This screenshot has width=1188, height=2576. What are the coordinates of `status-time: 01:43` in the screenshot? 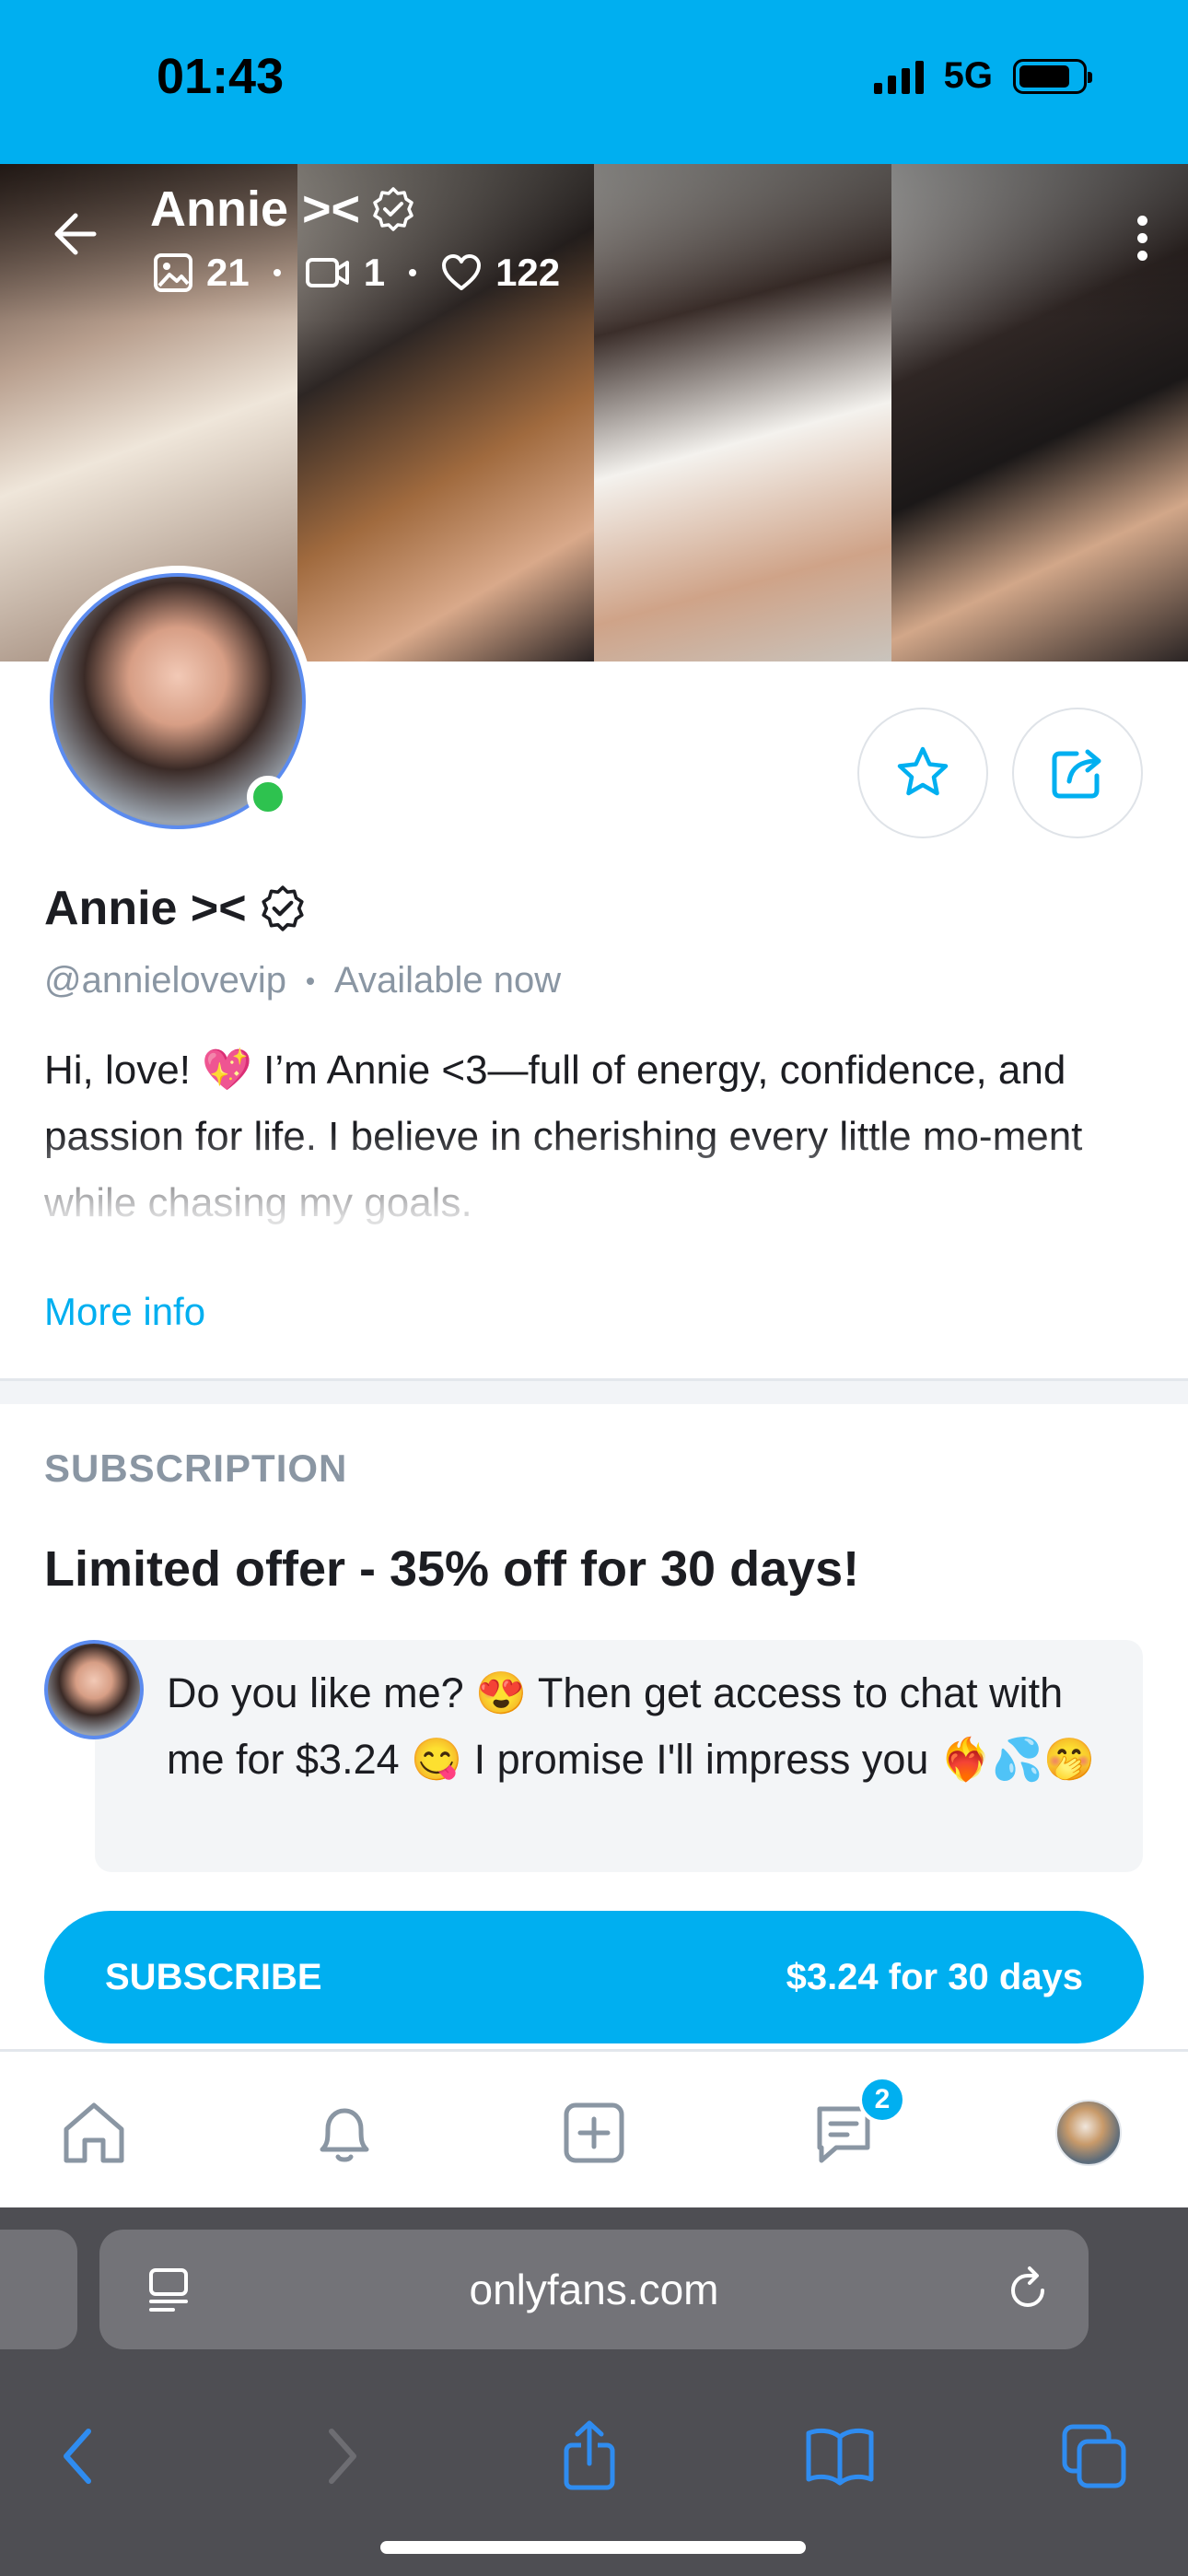 It's located at (221, 76).